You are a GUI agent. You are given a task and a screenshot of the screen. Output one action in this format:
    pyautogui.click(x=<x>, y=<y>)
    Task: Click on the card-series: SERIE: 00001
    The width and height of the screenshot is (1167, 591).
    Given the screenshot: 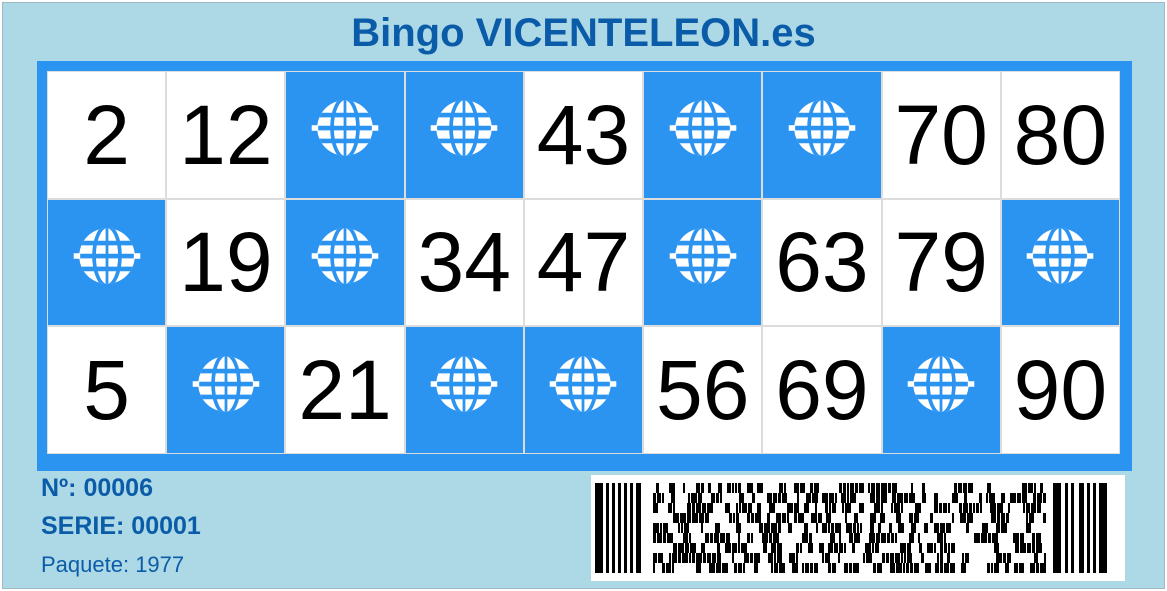 What is the action you would take?
    pyautogui.click(x=121, y=526)
    